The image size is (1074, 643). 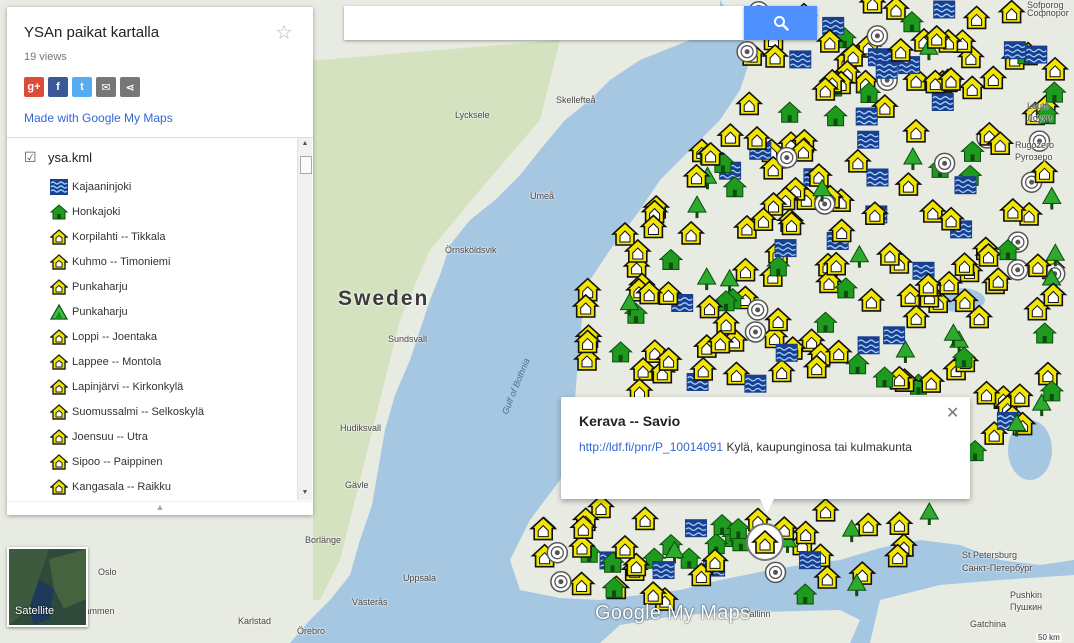 I want to click on list-item: Korpilahti -- Tikkala, so click(x=126, y=236).